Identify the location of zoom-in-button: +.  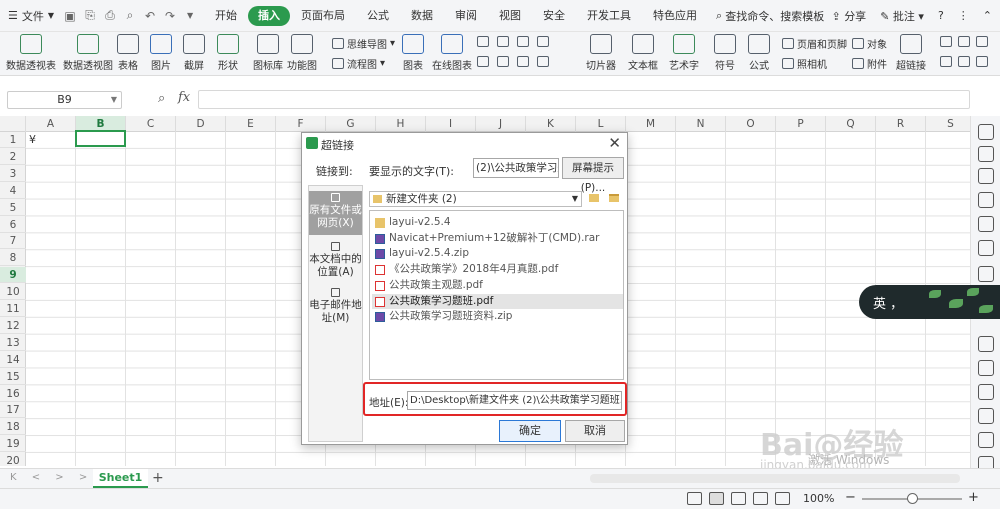
(973, 497).